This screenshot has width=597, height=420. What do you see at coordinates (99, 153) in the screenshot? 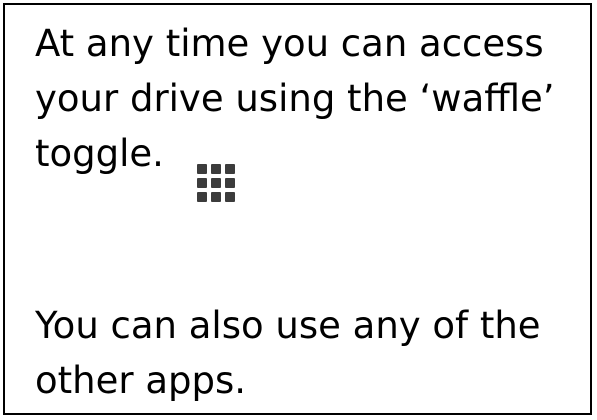
I see `line-3: toggle.` at bounding box center [99, 153].